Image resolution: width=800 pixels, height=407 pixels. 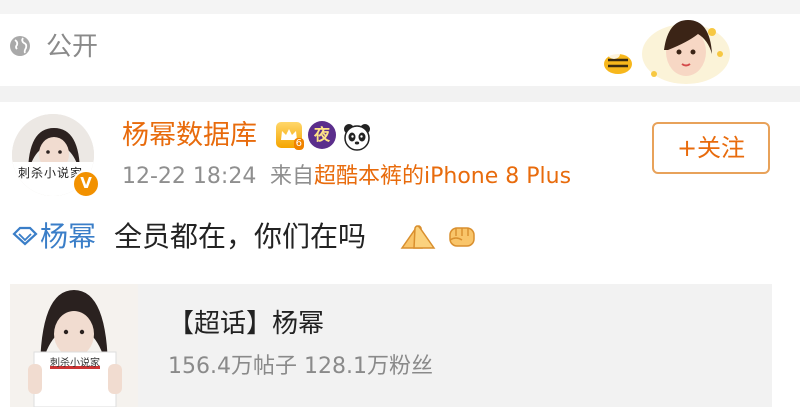 I want to click on supertopic-title: 【超话】杨幂, so click(x=246, y=324).